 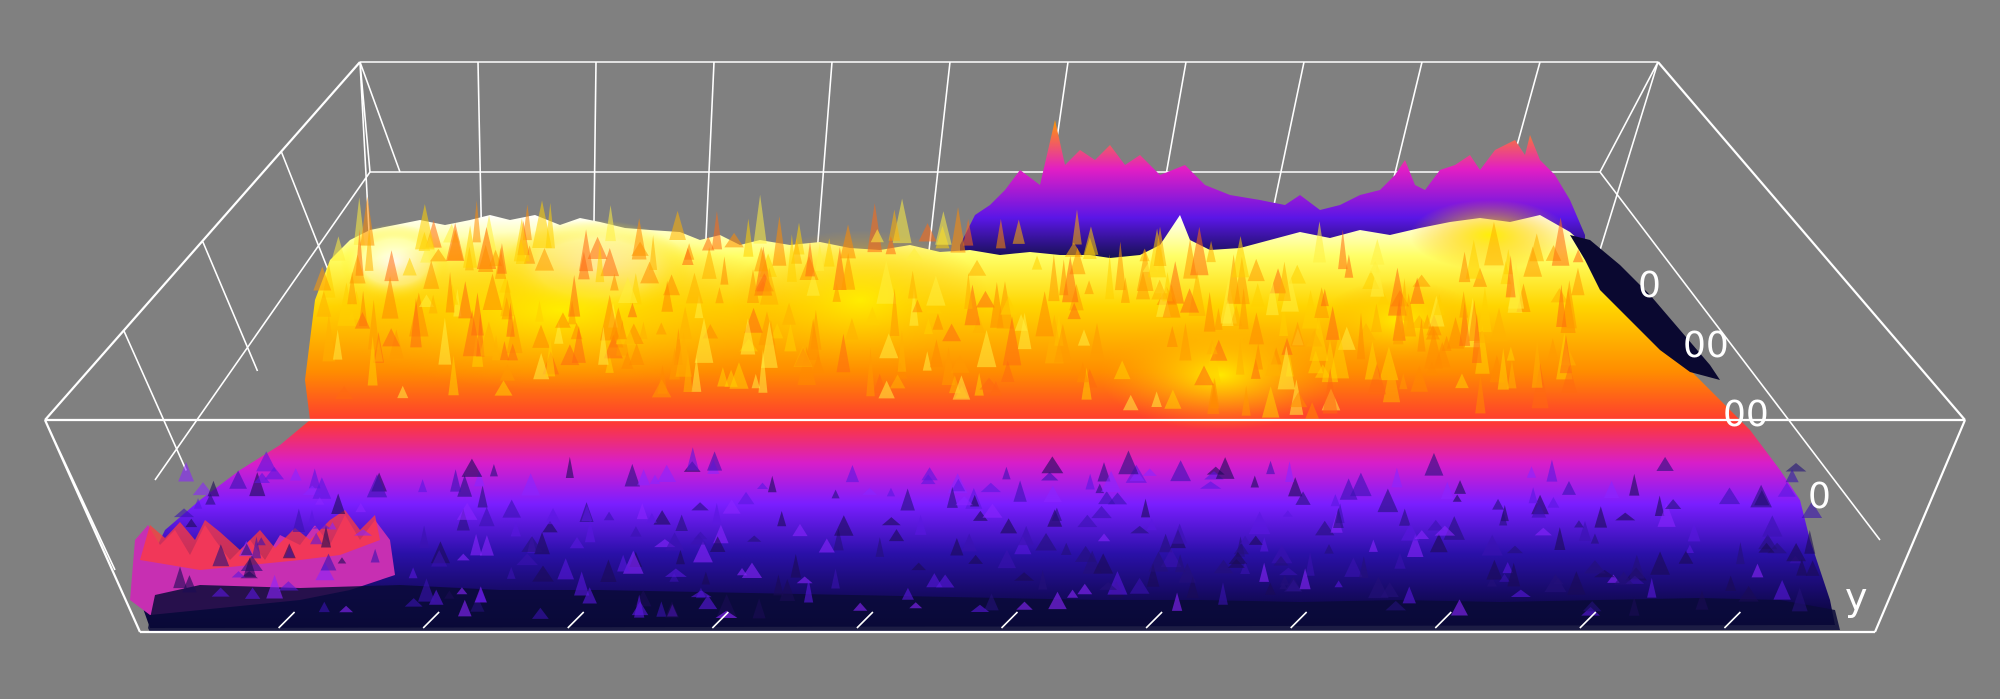 I want to click on box-front-right-edge, so click(x=1920, y=526).